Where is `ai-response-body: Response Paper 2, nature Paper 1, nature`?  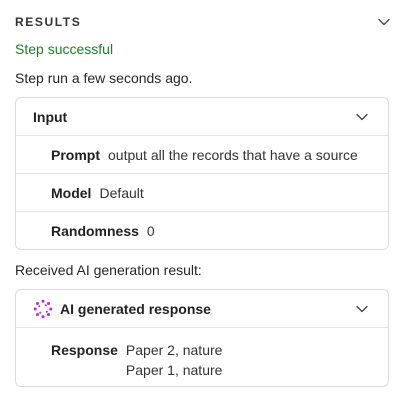 ai-response-body: Response Paper 2, nature Paper 1, nature is located at coordinates (202, 354).